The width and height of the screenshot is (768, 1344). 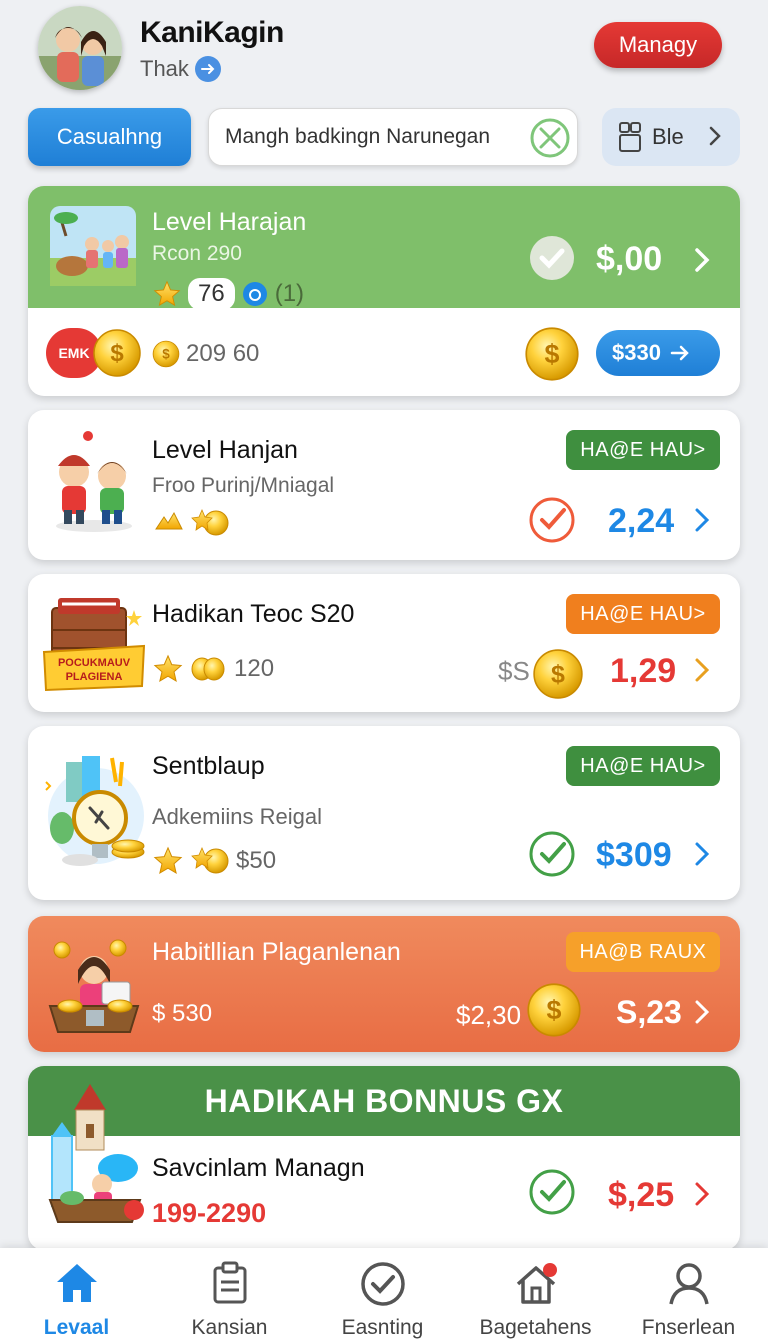 What do you see at coordinates (207, 69) in the screenshot?
I see `swap-icon` at bounding box center [207, 69].